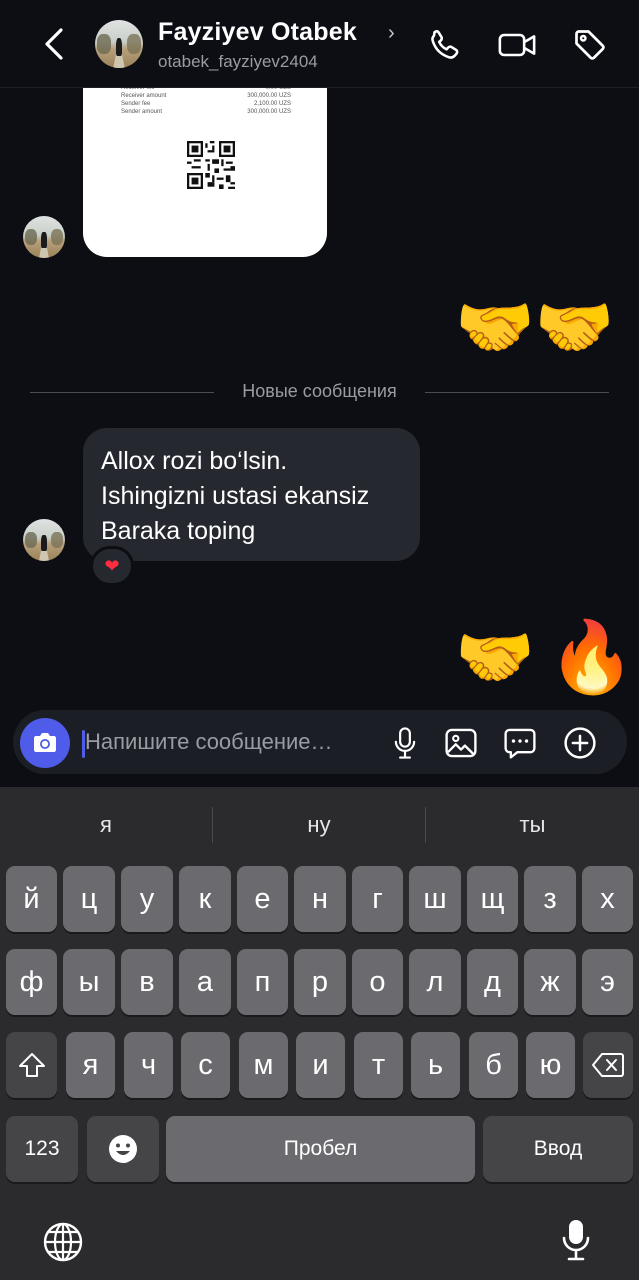 The image size is (639, 1280). What do you see at coordinates (205, 1065) in the screenshot?
I see `key: с` at bounding box center [205, 1065].